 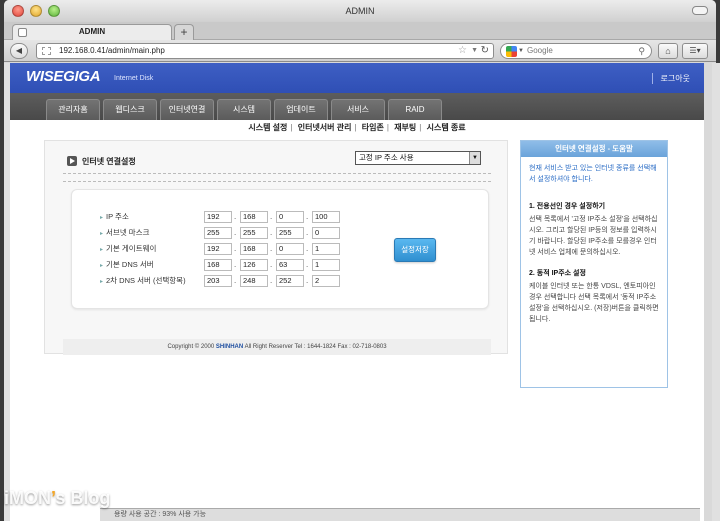 I want to click on subnet-octet-1: 255, so click(x=218, y=233).